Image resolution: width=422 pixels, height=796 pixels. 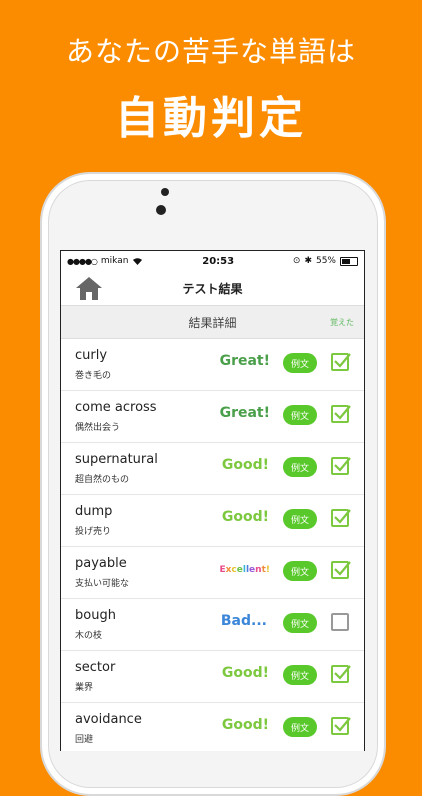 I want to click on grade-label: Excellent!, so click(x=244, y=570).